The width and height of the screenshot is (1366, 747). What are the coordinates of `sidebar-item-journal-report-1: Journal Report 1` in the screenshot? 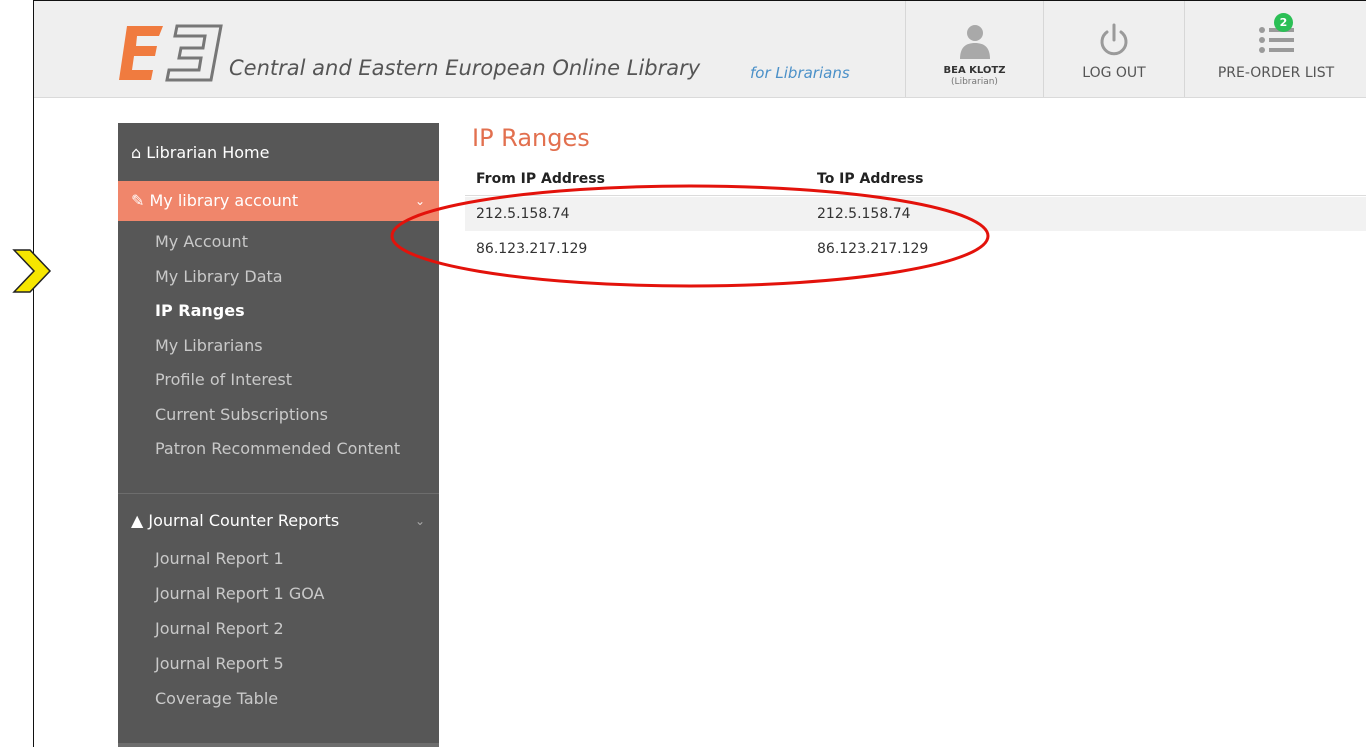 It's located at (219, 559).